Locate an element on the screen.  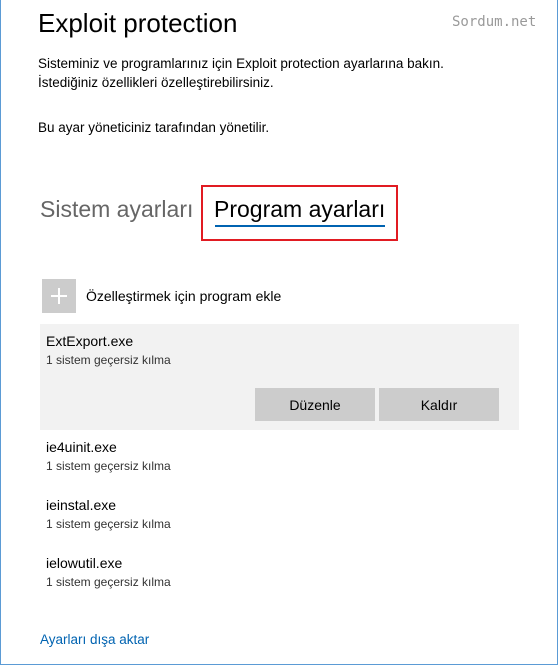
program-name: ieinstal.exe is located at coordinates (81, 505).